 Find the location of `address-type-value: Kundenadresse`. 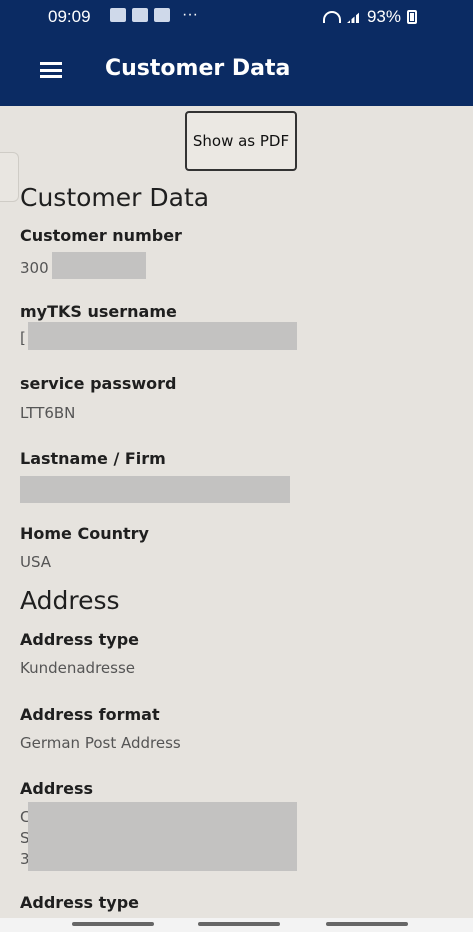

address-type-value: Kundenadresse is located at coordinates (77, 668).